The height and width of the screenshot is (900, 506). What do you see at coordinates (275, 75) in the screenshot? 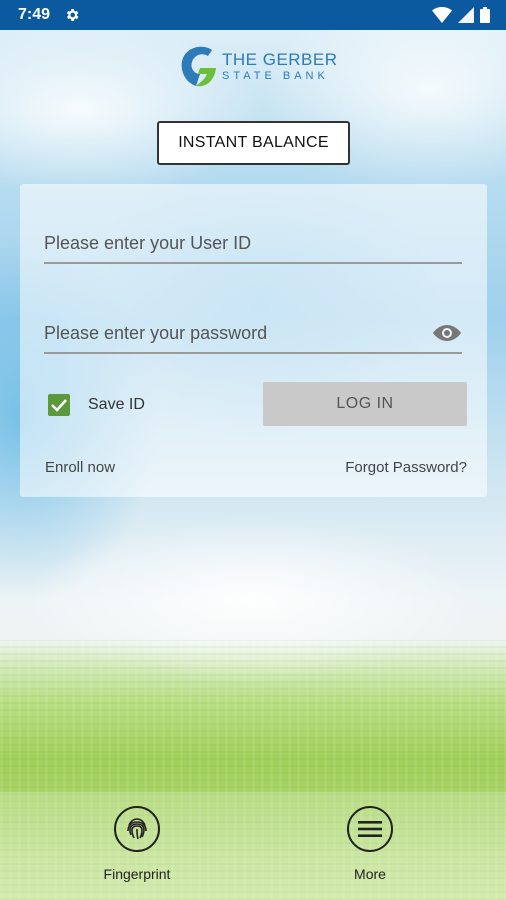
I see `brand-line2: STATE BANK` at bounding box center [275, 75].